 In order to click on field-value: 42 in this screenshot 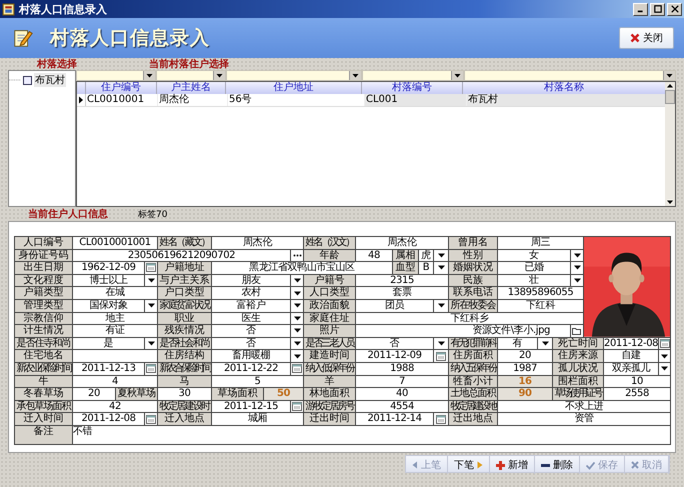, I will do `click(115, 407)`.